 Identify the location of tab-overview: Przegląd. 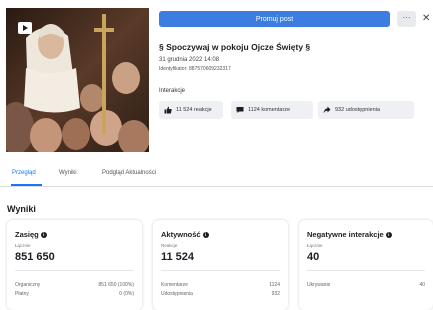
(24, 173).